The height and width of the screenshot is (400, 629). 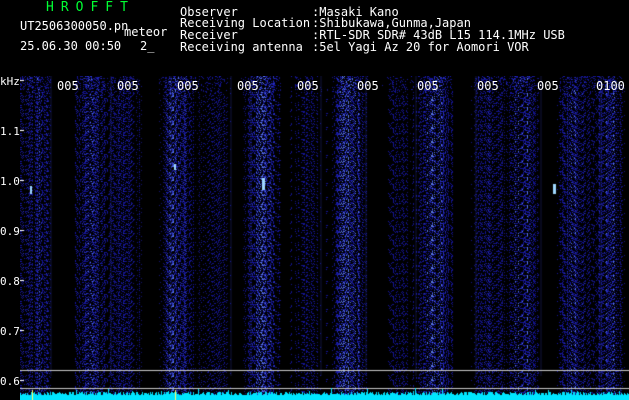 What do you see at coordinates (74, 26) in the screenshot?
I see `filename-label: UT2506300050.pn` at bounding box center [74, 26].